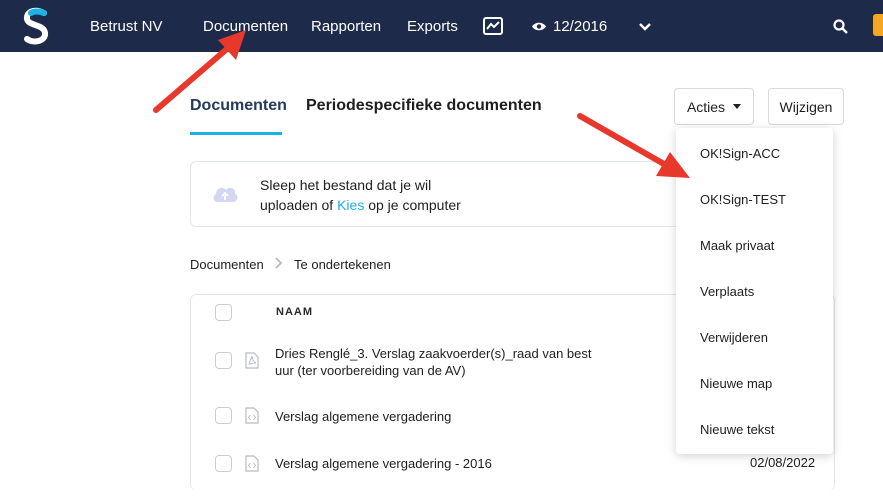  What do you see at coordinates (342, 264) in the screenshot?
I see `breadcrumb-current: Te ondertekenen` at bounding box center [342, 264].